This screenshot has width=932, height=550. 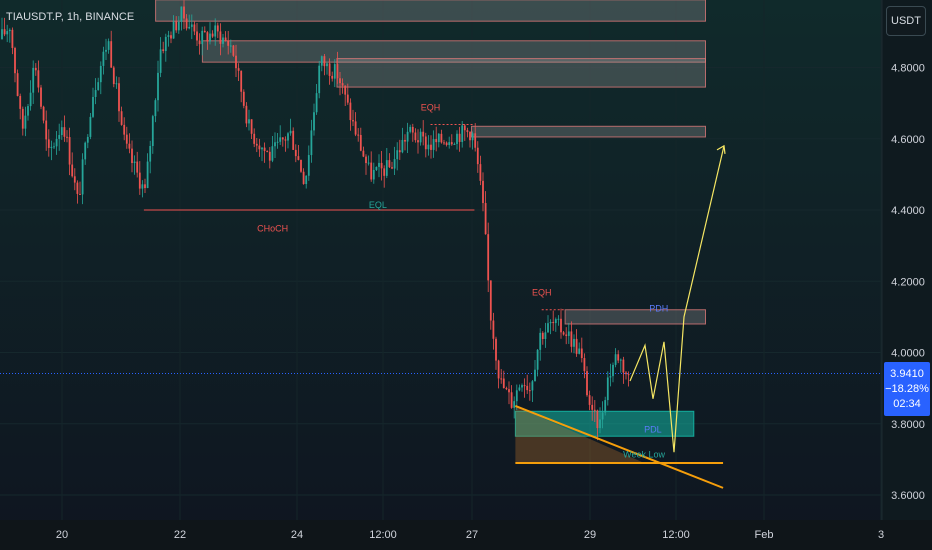 What do you see at coordinates (906, 21) in the screenshot?
I see `currency-badge: USDT` at bounding box center [906, 21].